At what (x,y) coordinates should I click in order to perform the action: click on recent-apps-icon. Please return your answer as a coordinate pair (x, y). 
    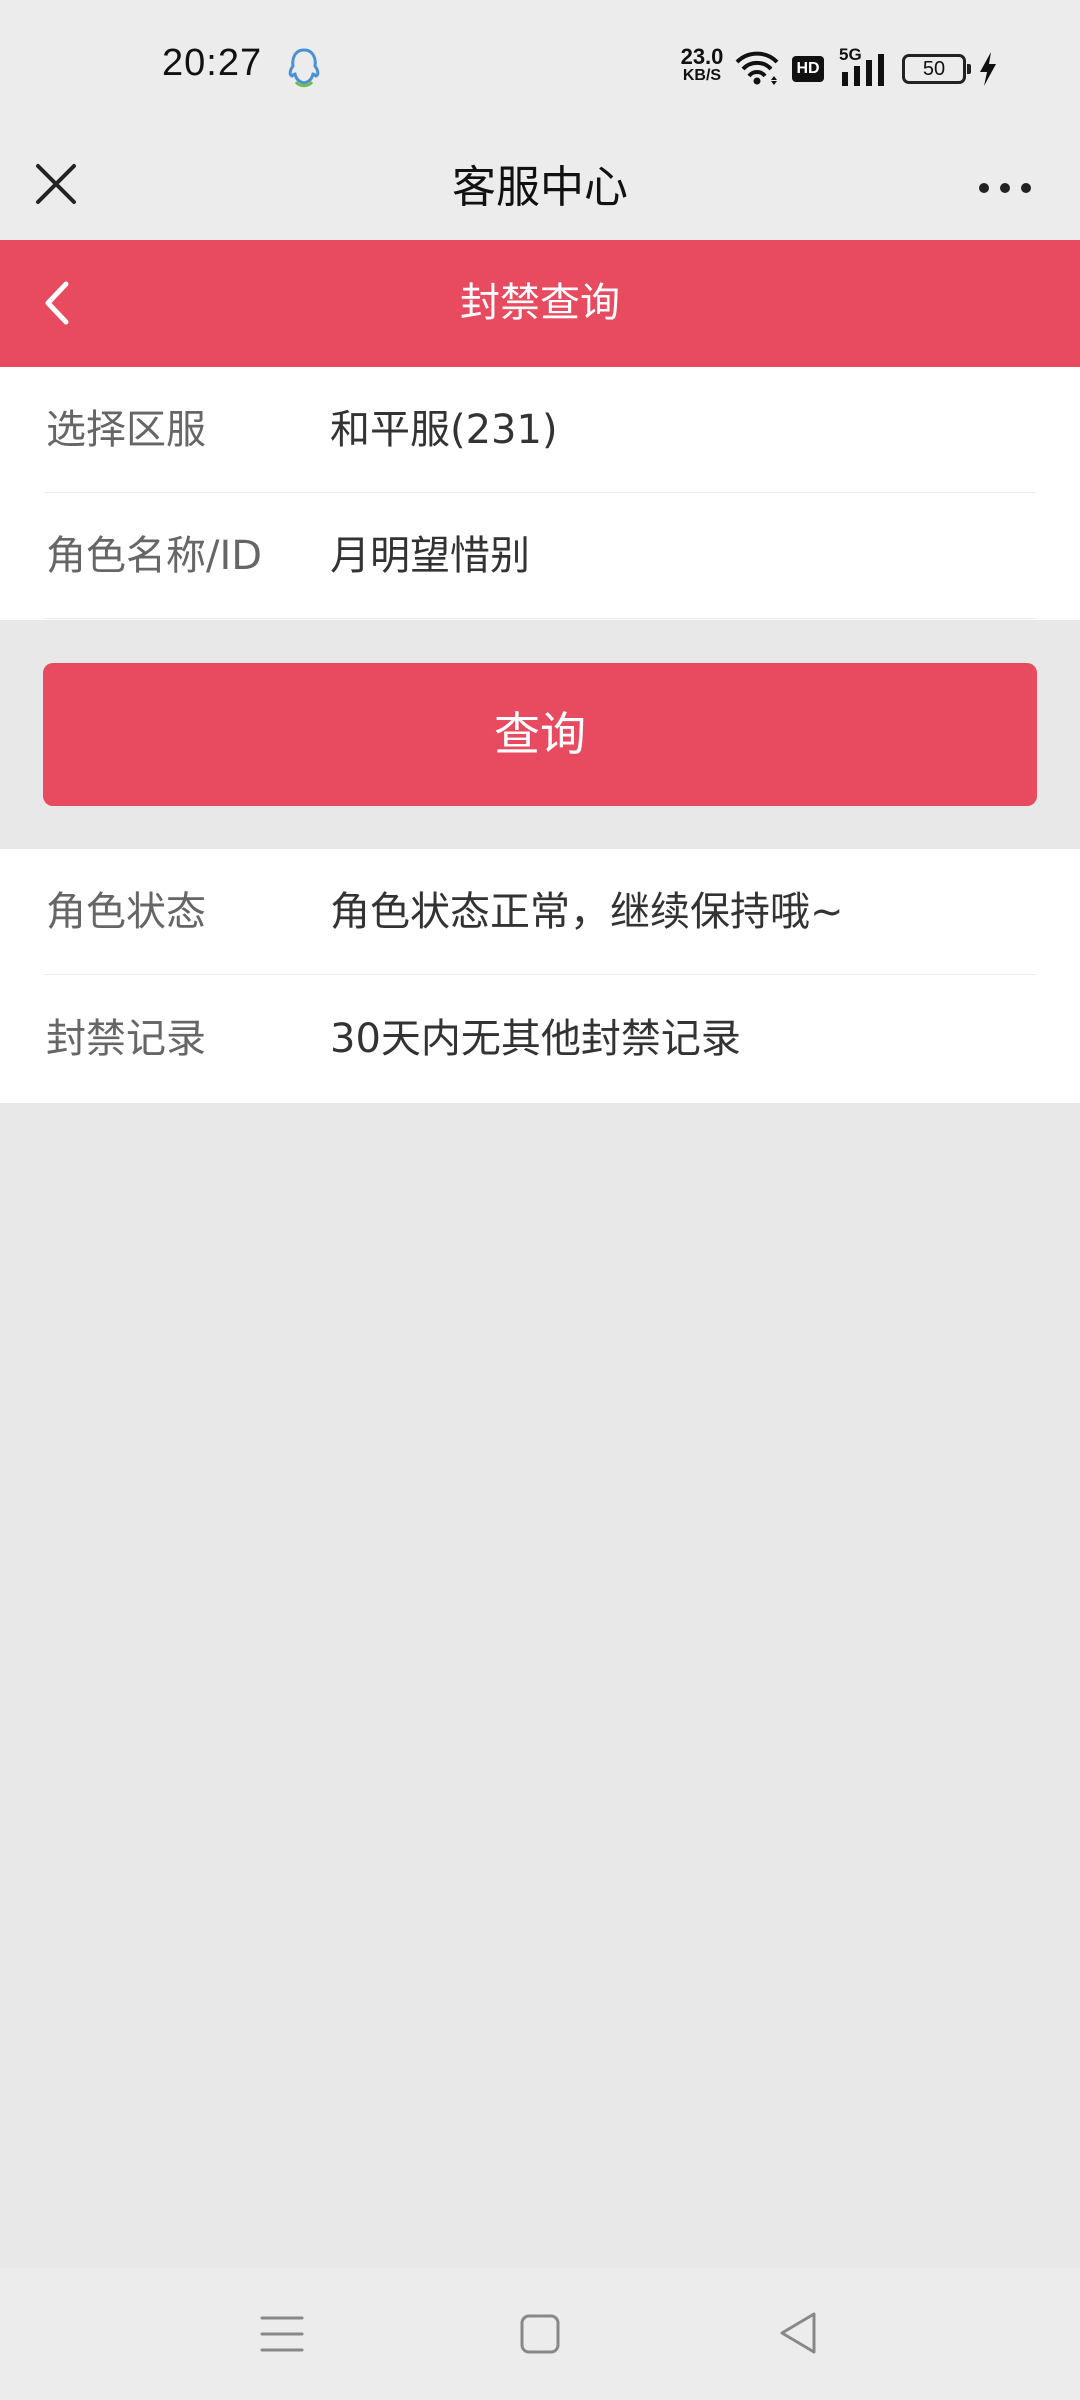
    Looking at the image, I should click on (282, 2334).